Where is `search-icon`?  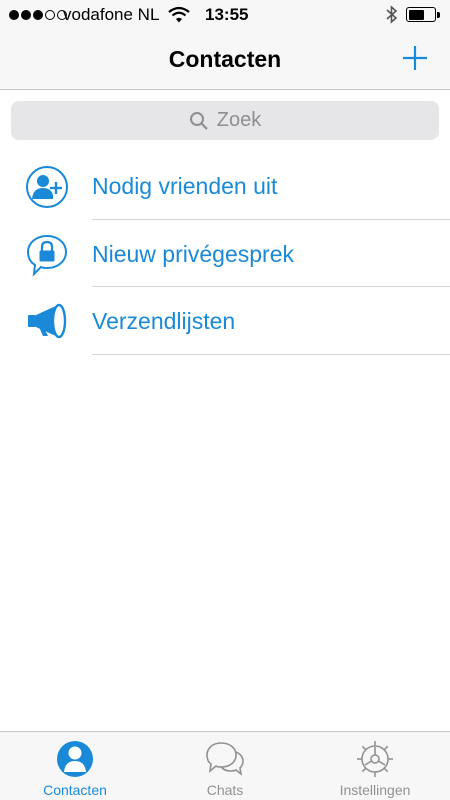
search-icon is located at coordinates (198, 120).